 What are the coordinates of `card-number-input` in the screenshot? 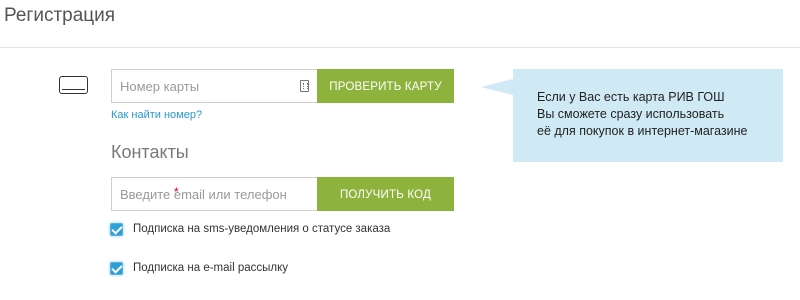 It's located at (214, 86).